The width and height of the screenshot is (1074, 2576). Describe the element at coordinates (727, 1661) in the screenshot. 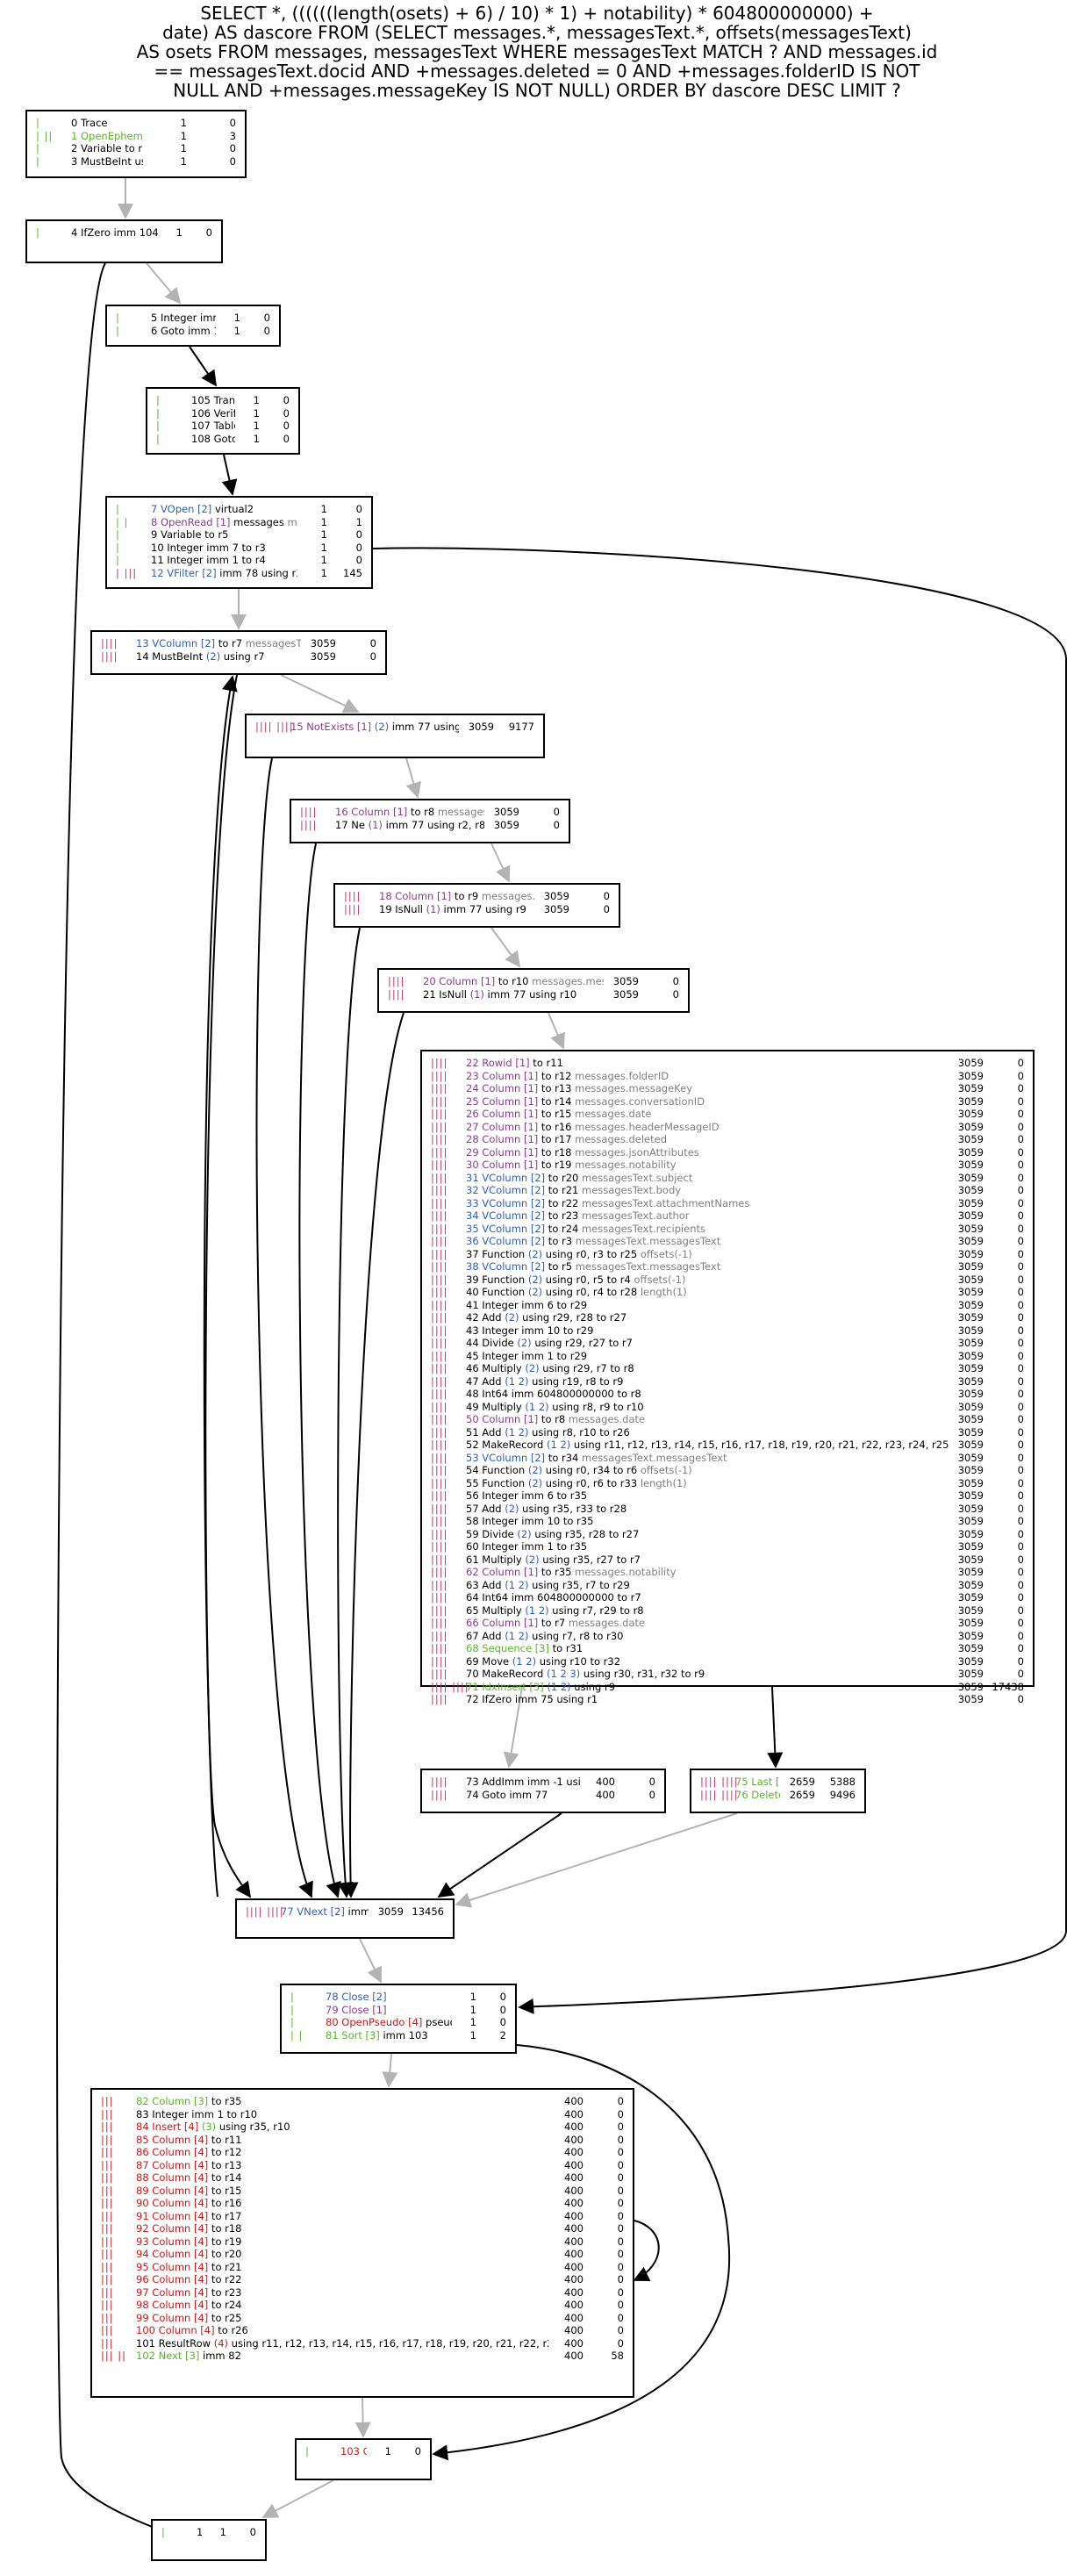

I see `opcode-row: |||| 69 Move (1 2) using r10 to r32 3059 0` at that location.